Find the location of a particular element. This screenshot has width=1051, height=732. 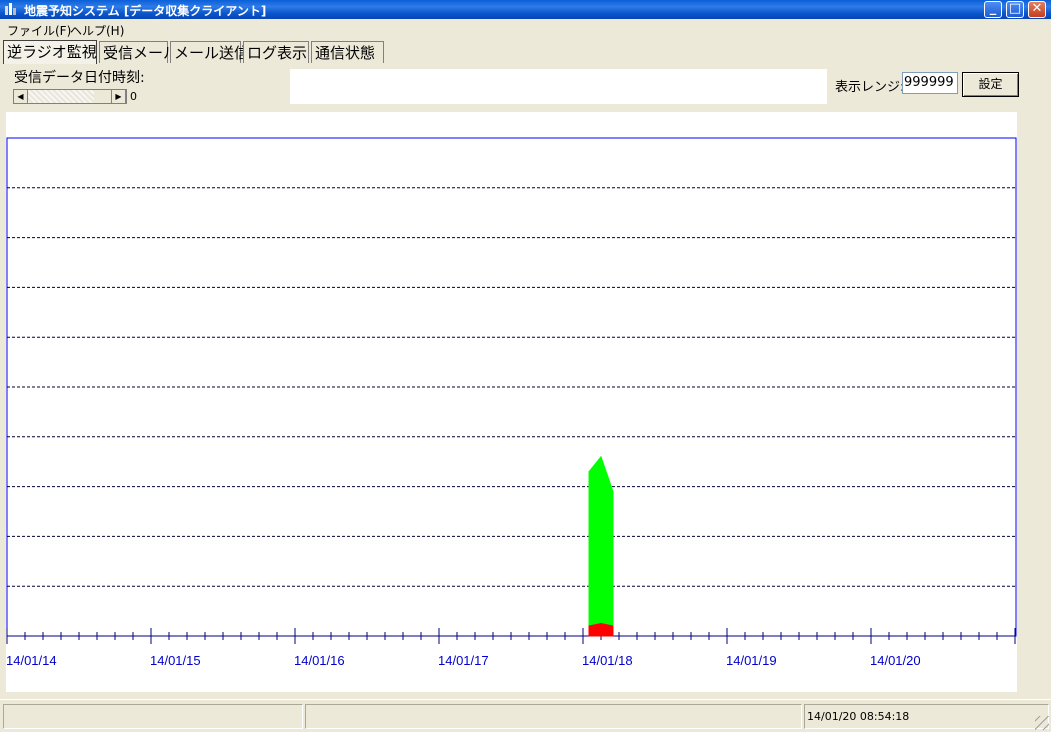

display-range-input: 999999 is located at coordinates (930, 83).